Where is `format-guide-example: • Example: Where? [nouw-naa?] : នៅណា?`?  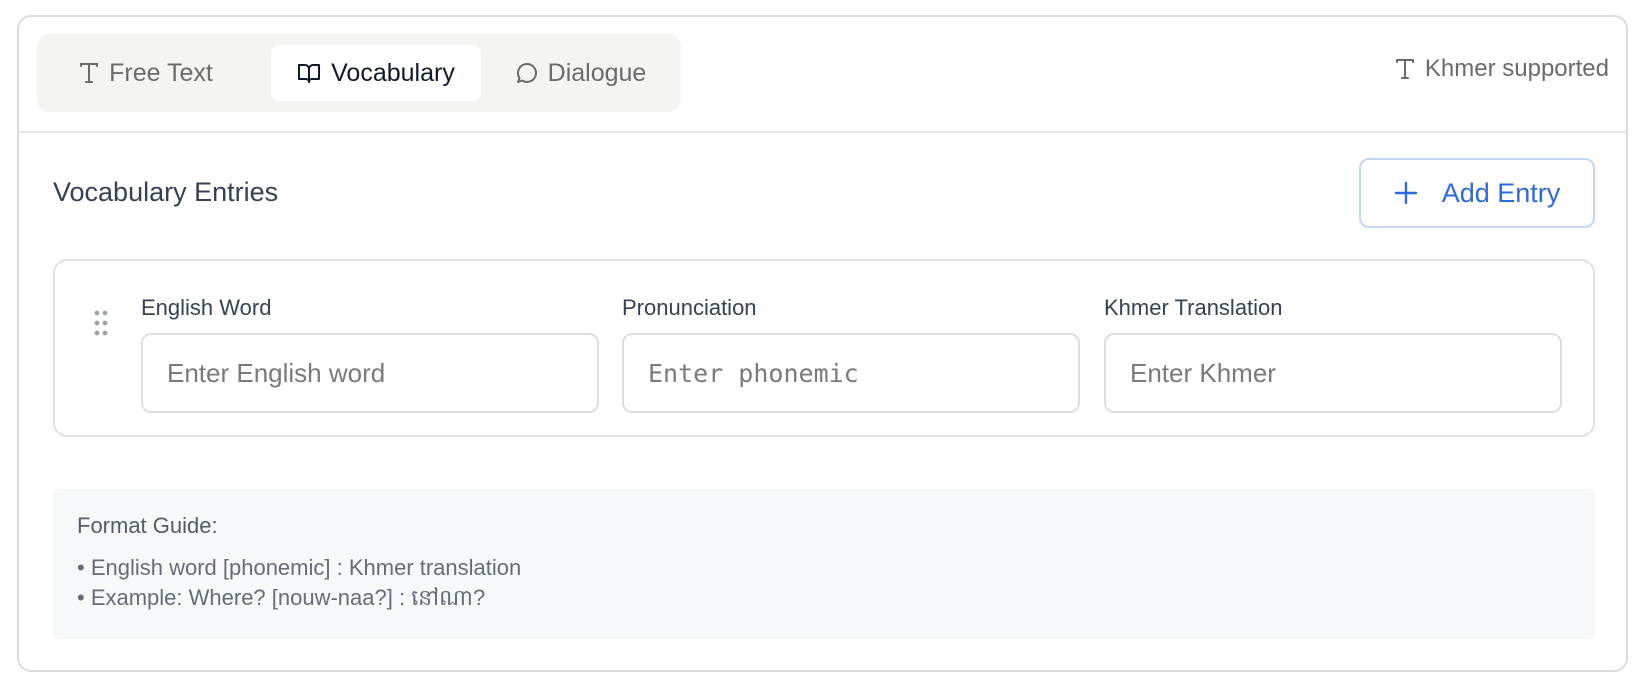
format-guide-example: • Example: Where? [nouw-naa?] : នៅណា? is located at coordinates (281, 597).